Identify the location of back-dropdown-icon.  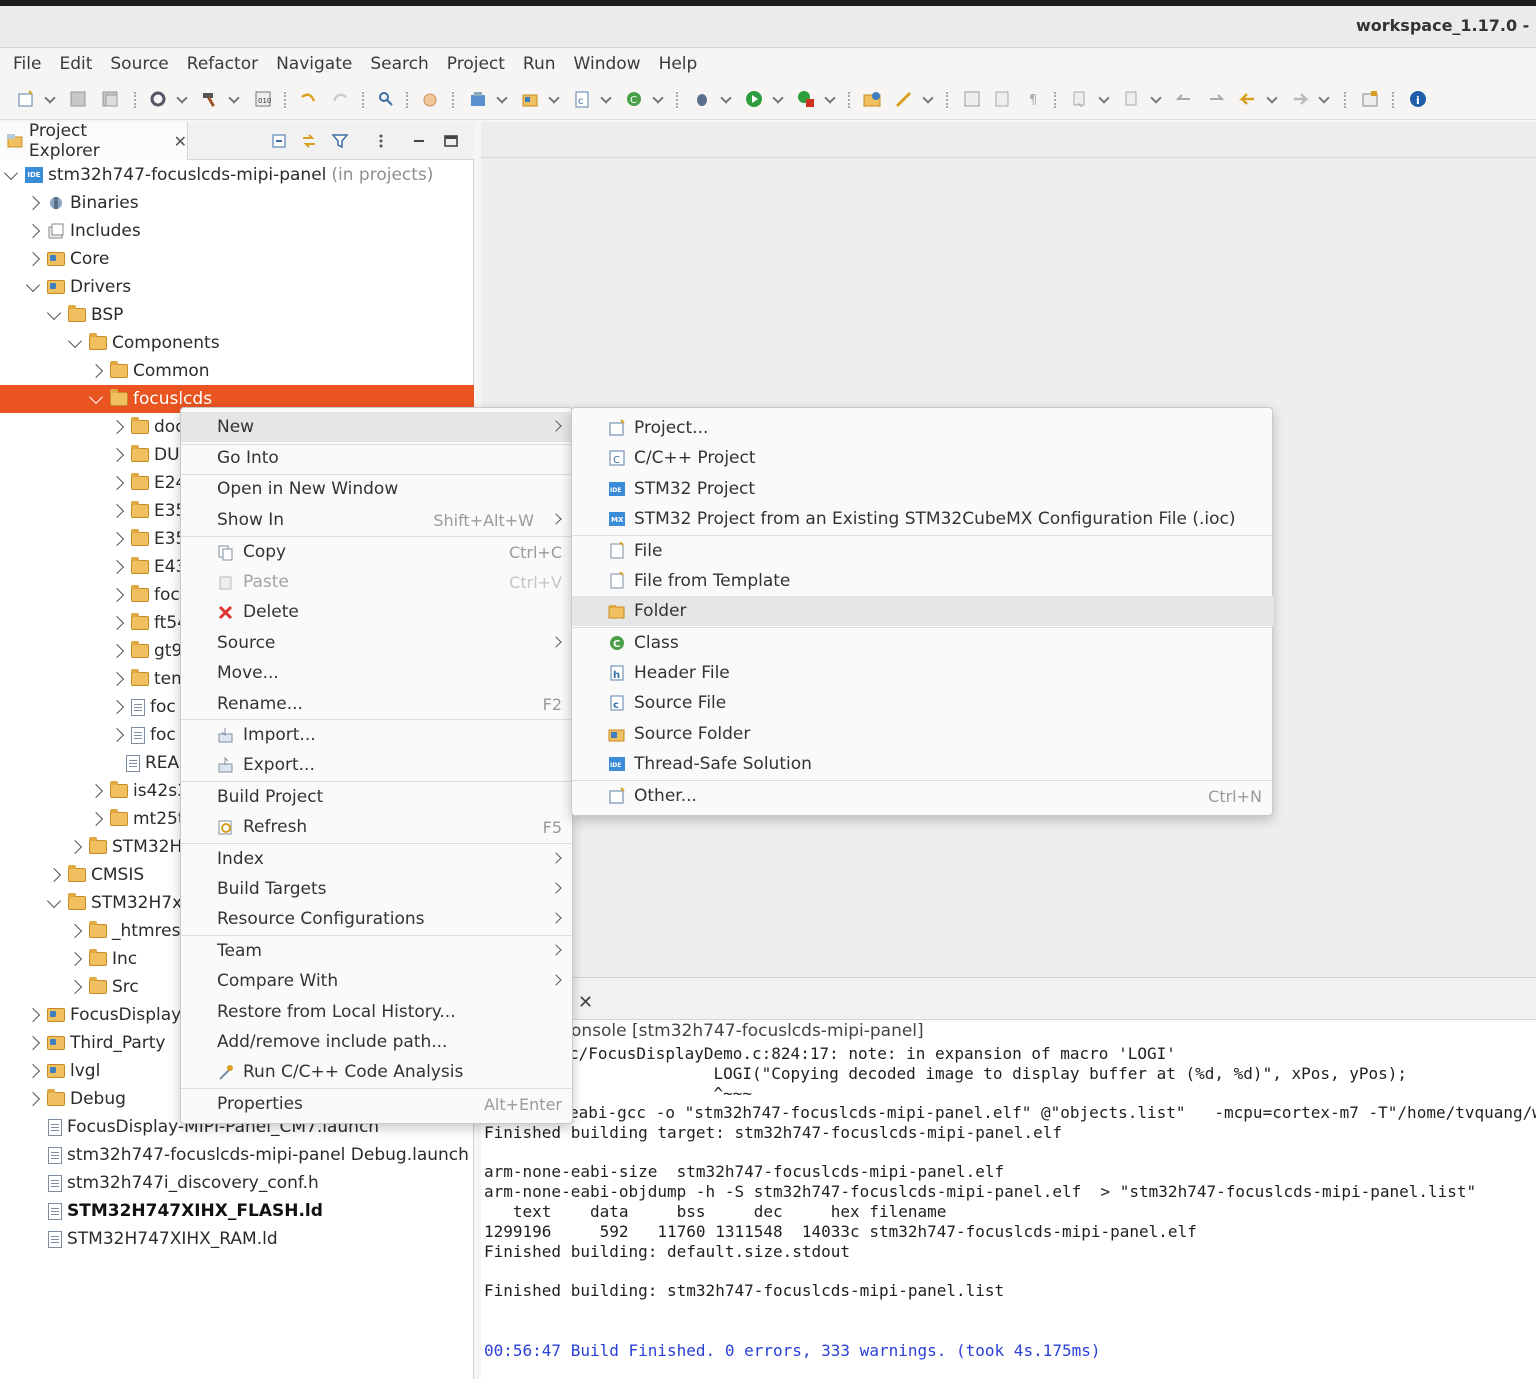
(1272, 98).